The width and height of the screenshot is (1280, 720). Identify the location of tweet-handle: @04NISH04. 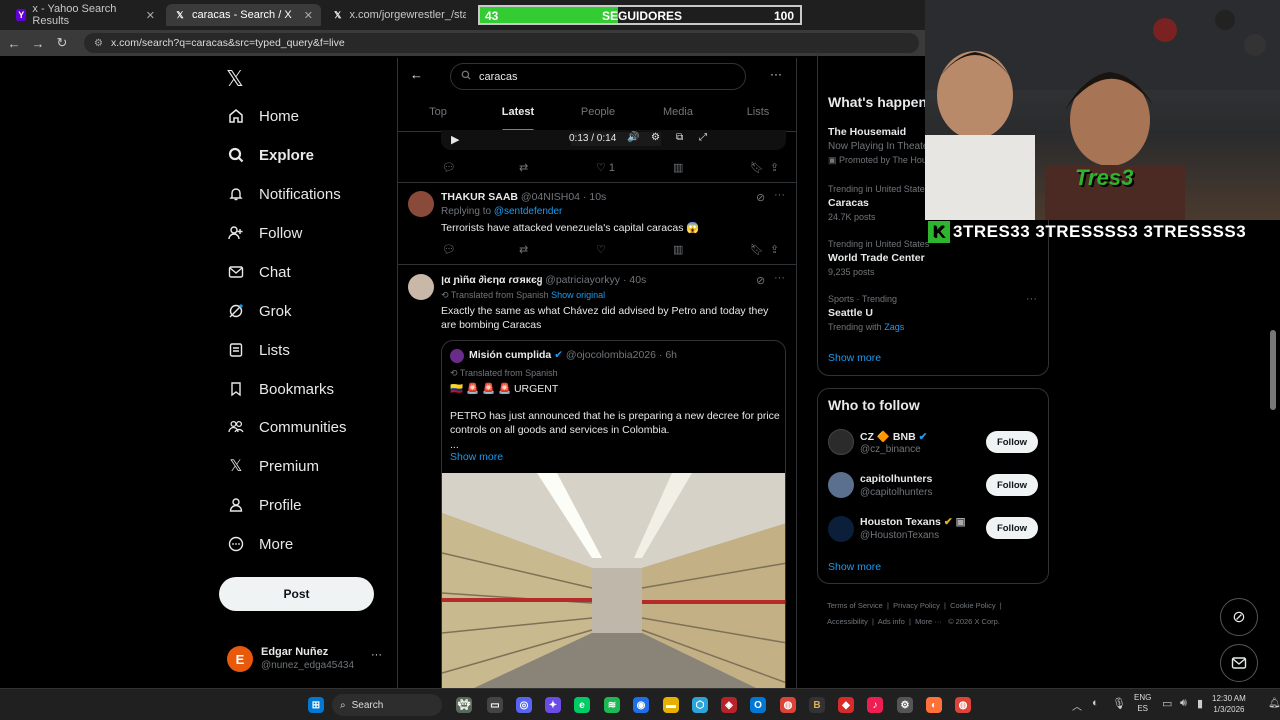
(550, 197).